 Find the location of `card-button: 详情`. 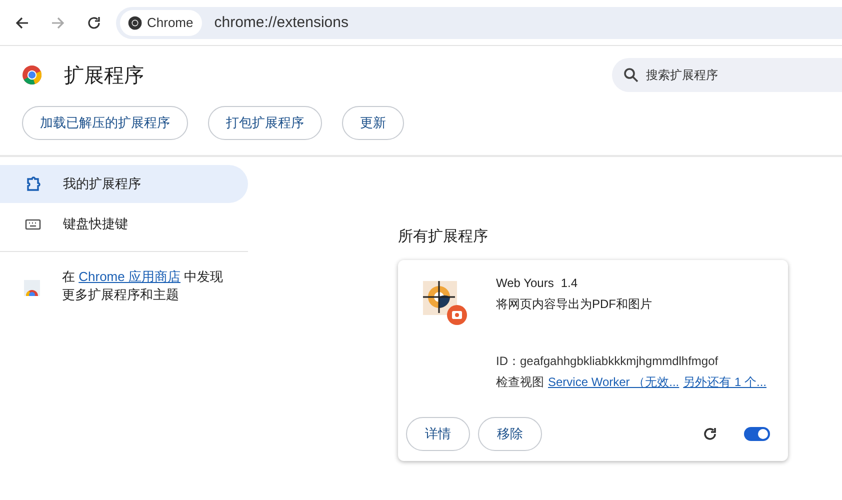

card-button: 详情 is located at coordinates (438, 434).